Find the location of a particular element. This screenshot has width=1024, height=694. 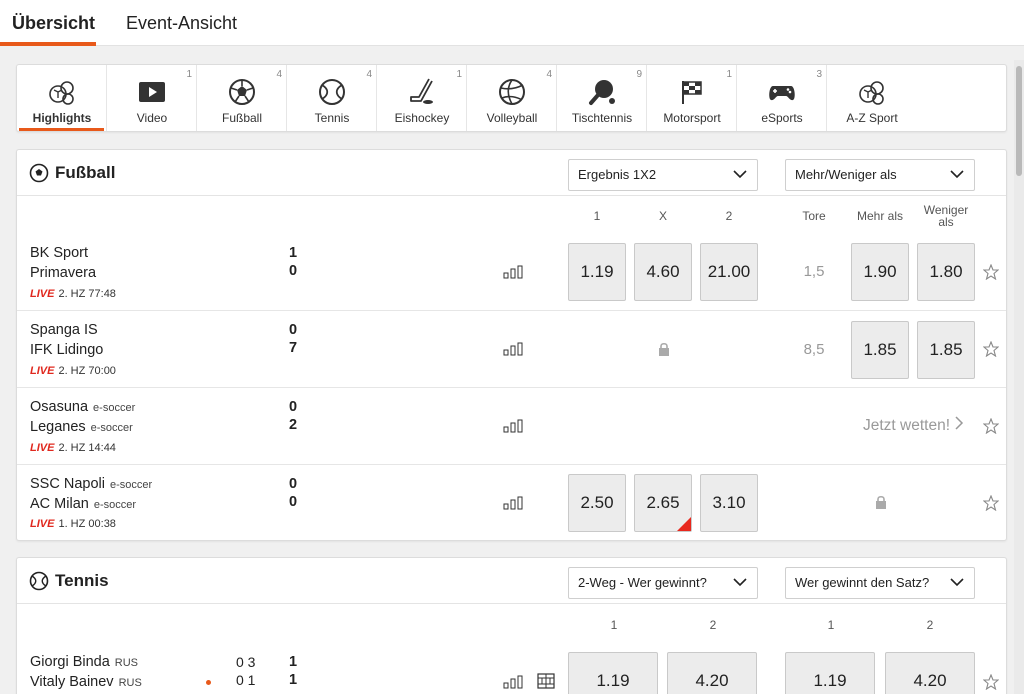

score-away: 0 is located at coordinates (293, 502).